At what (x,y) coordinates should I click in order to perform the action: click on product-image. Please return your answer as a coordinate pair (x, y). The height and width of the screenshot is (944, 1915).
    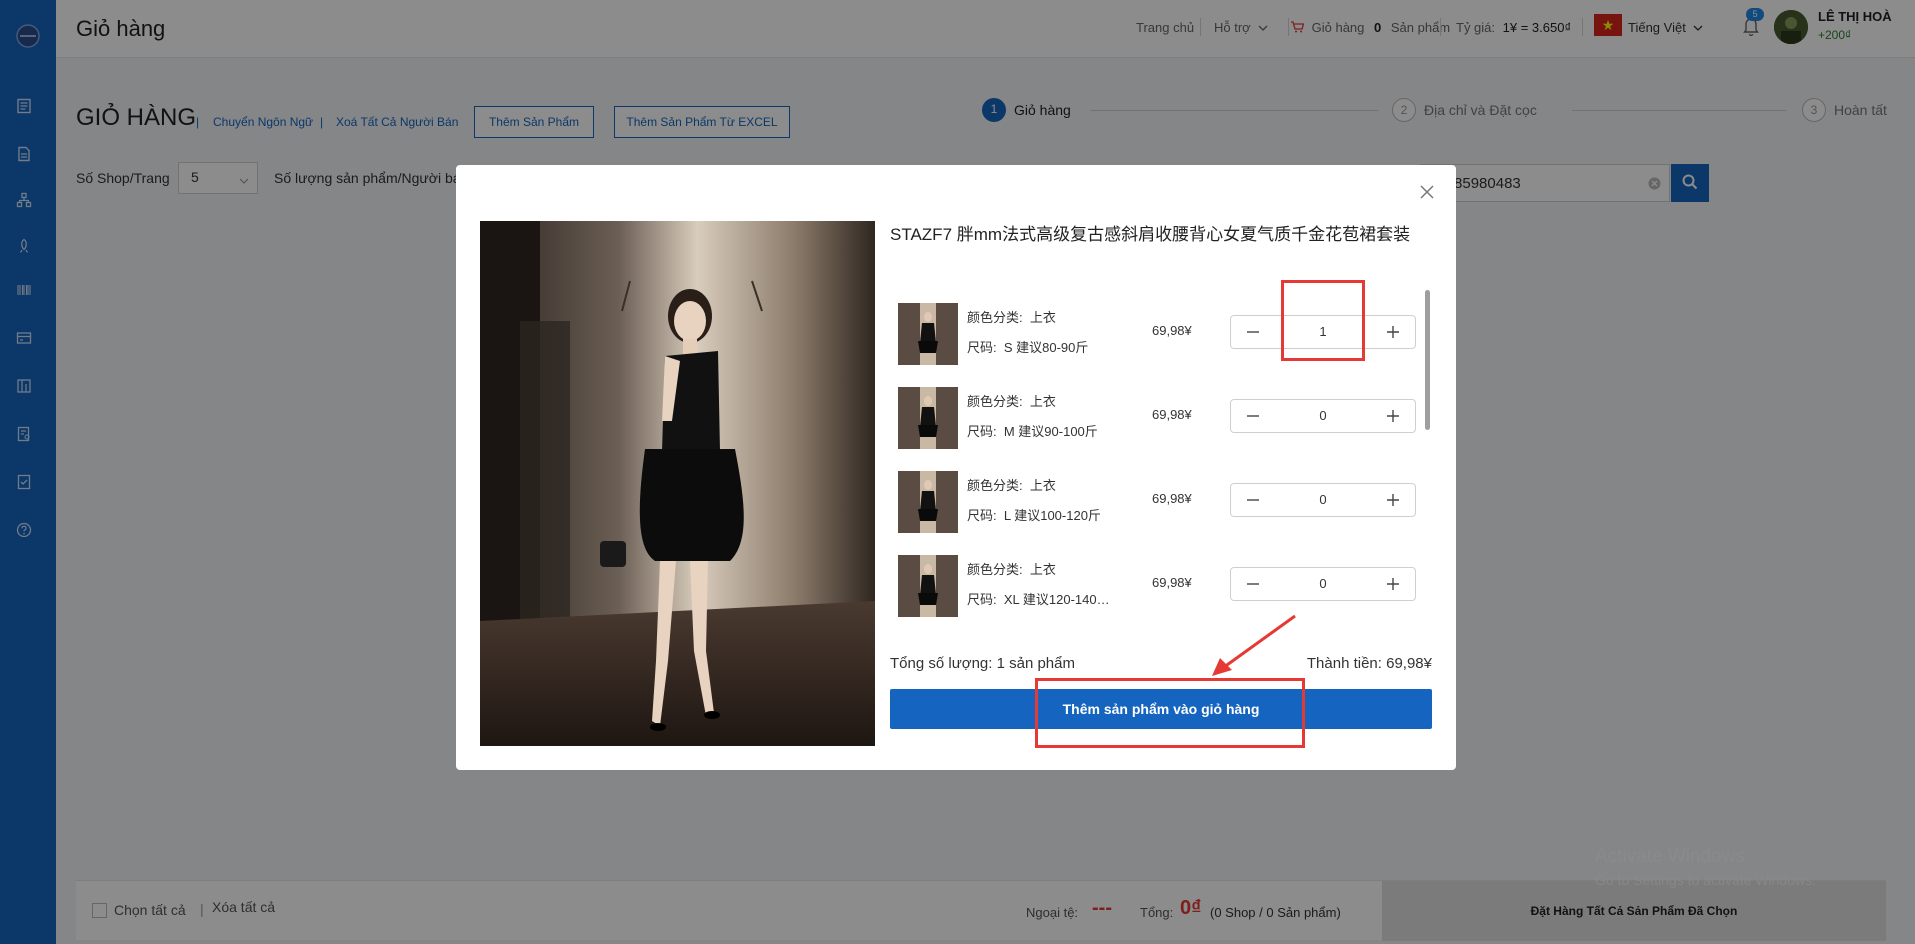
    Looking at the image, I should click on (677, 483).